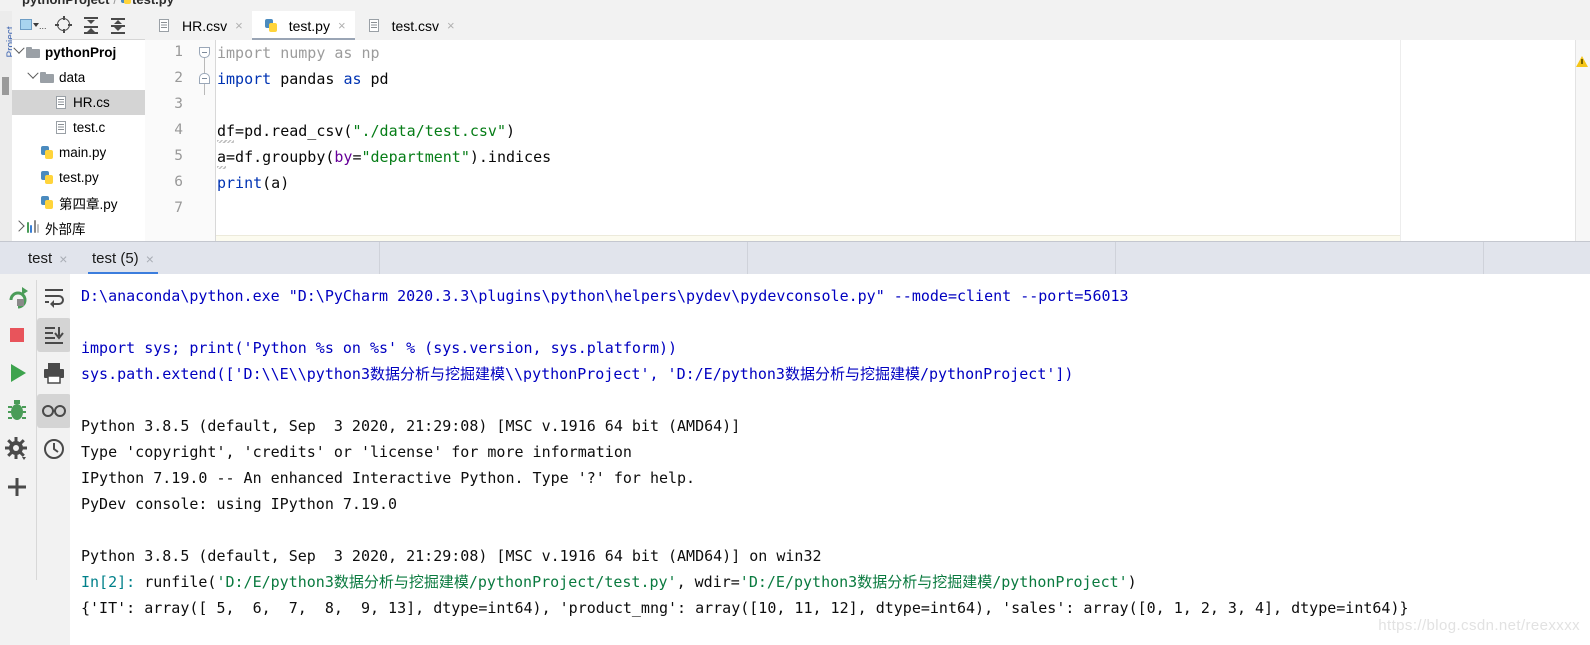 This screenshot has width=1590, height=645. What do you see at coordinates (108, 582) in the screenshot?
I see `ipython-prompt: In[2]:` at bounding box center [108, 582].